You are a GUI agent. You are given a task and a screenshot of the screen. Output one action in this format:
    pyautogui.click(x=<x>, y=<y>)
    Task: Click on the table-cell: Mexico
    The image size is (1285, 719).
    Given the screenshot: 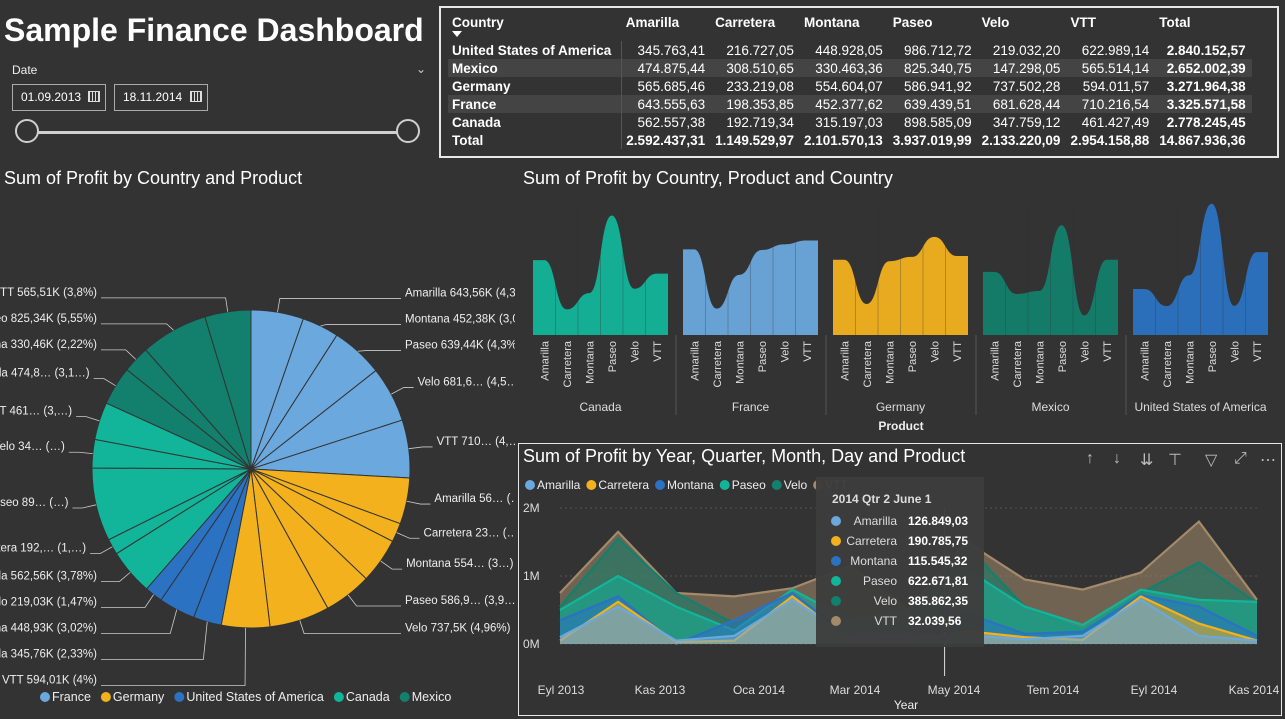 What is the action you would take?
    pyautogui.click(x=535, y=68)
    